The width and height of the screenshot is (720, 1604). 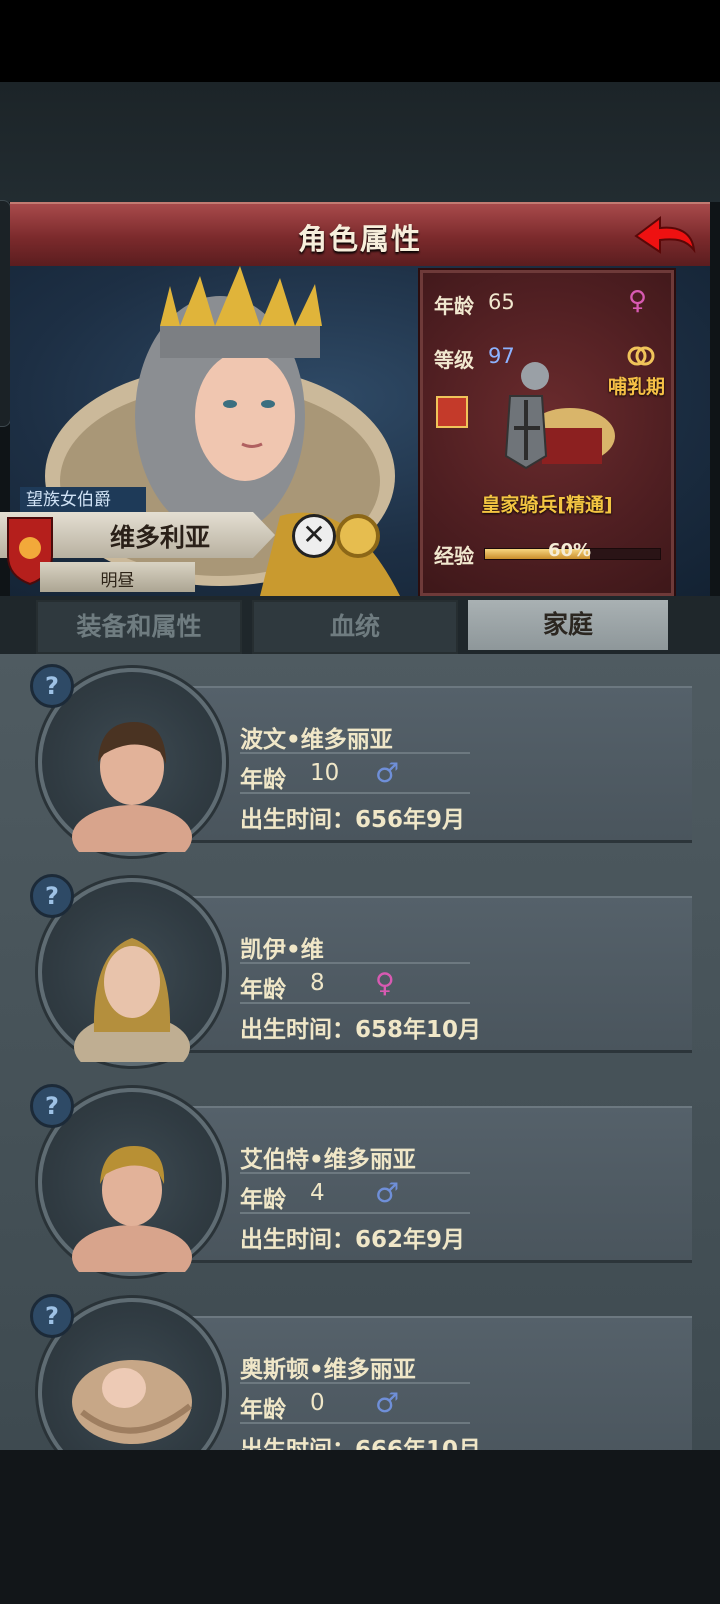 What do you see at coordinates (665, 235) in the screenshot?
I see `back-arrow-icon` at bounding box center [665, 235].